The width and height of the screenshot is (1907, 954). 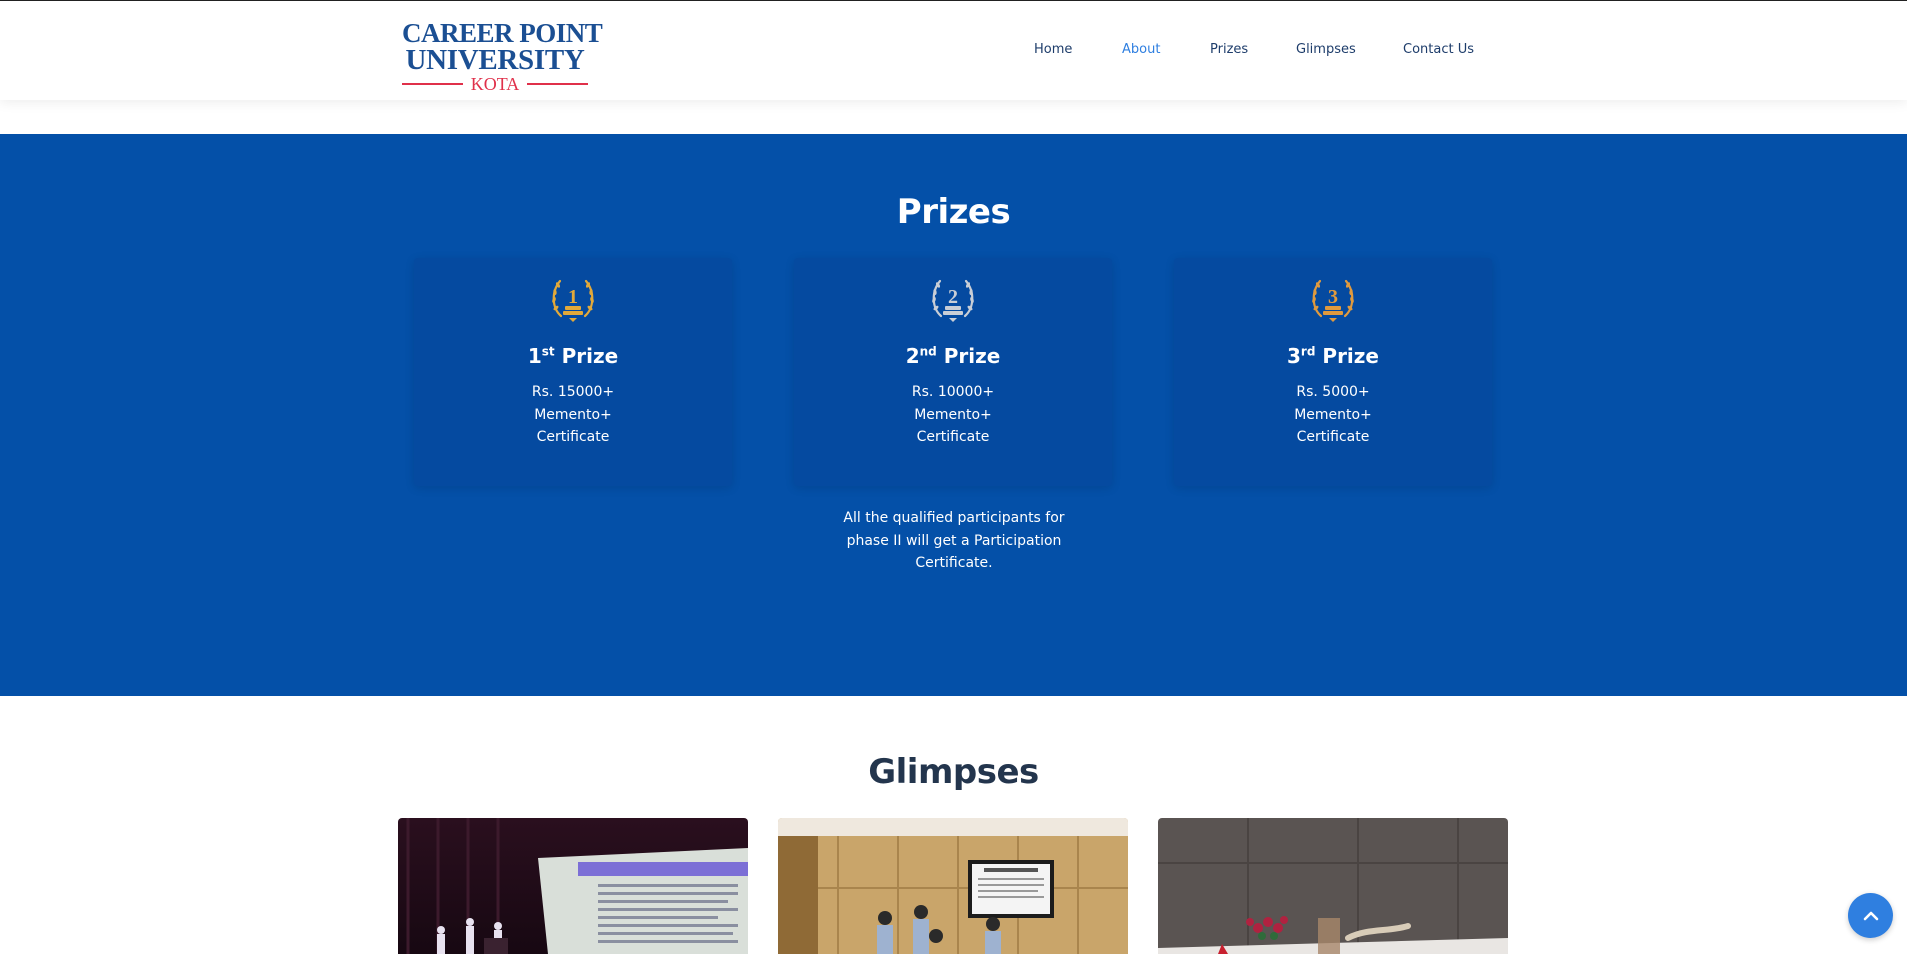 What do you see at coordinates (1438, 49) in the screenshot?
I see `nav-contact-us: Contact Us` at bounding box center [1438, 49].